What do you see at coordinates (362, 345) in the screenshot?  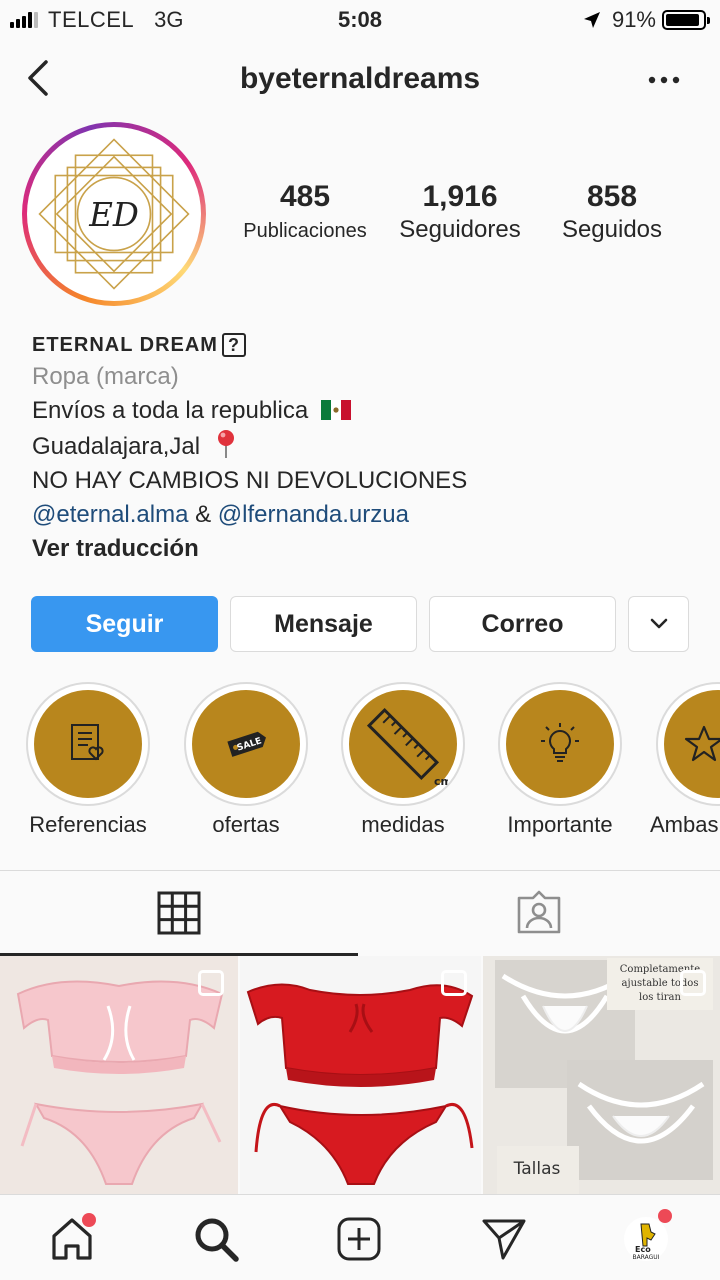 I see `profile-name-row: ETERNAL DREAM ?` at bounding box center [362, 345].